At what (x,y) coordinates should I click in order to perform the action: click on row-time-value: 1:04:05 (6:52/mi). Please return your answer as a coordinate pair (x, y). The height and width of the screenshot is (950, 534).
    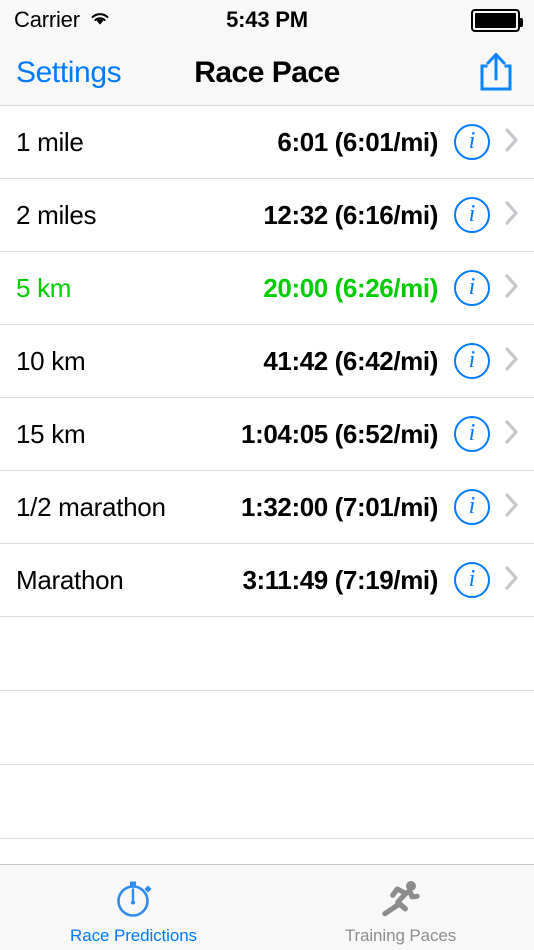
    Looking at the image, I should click on (339, 433).